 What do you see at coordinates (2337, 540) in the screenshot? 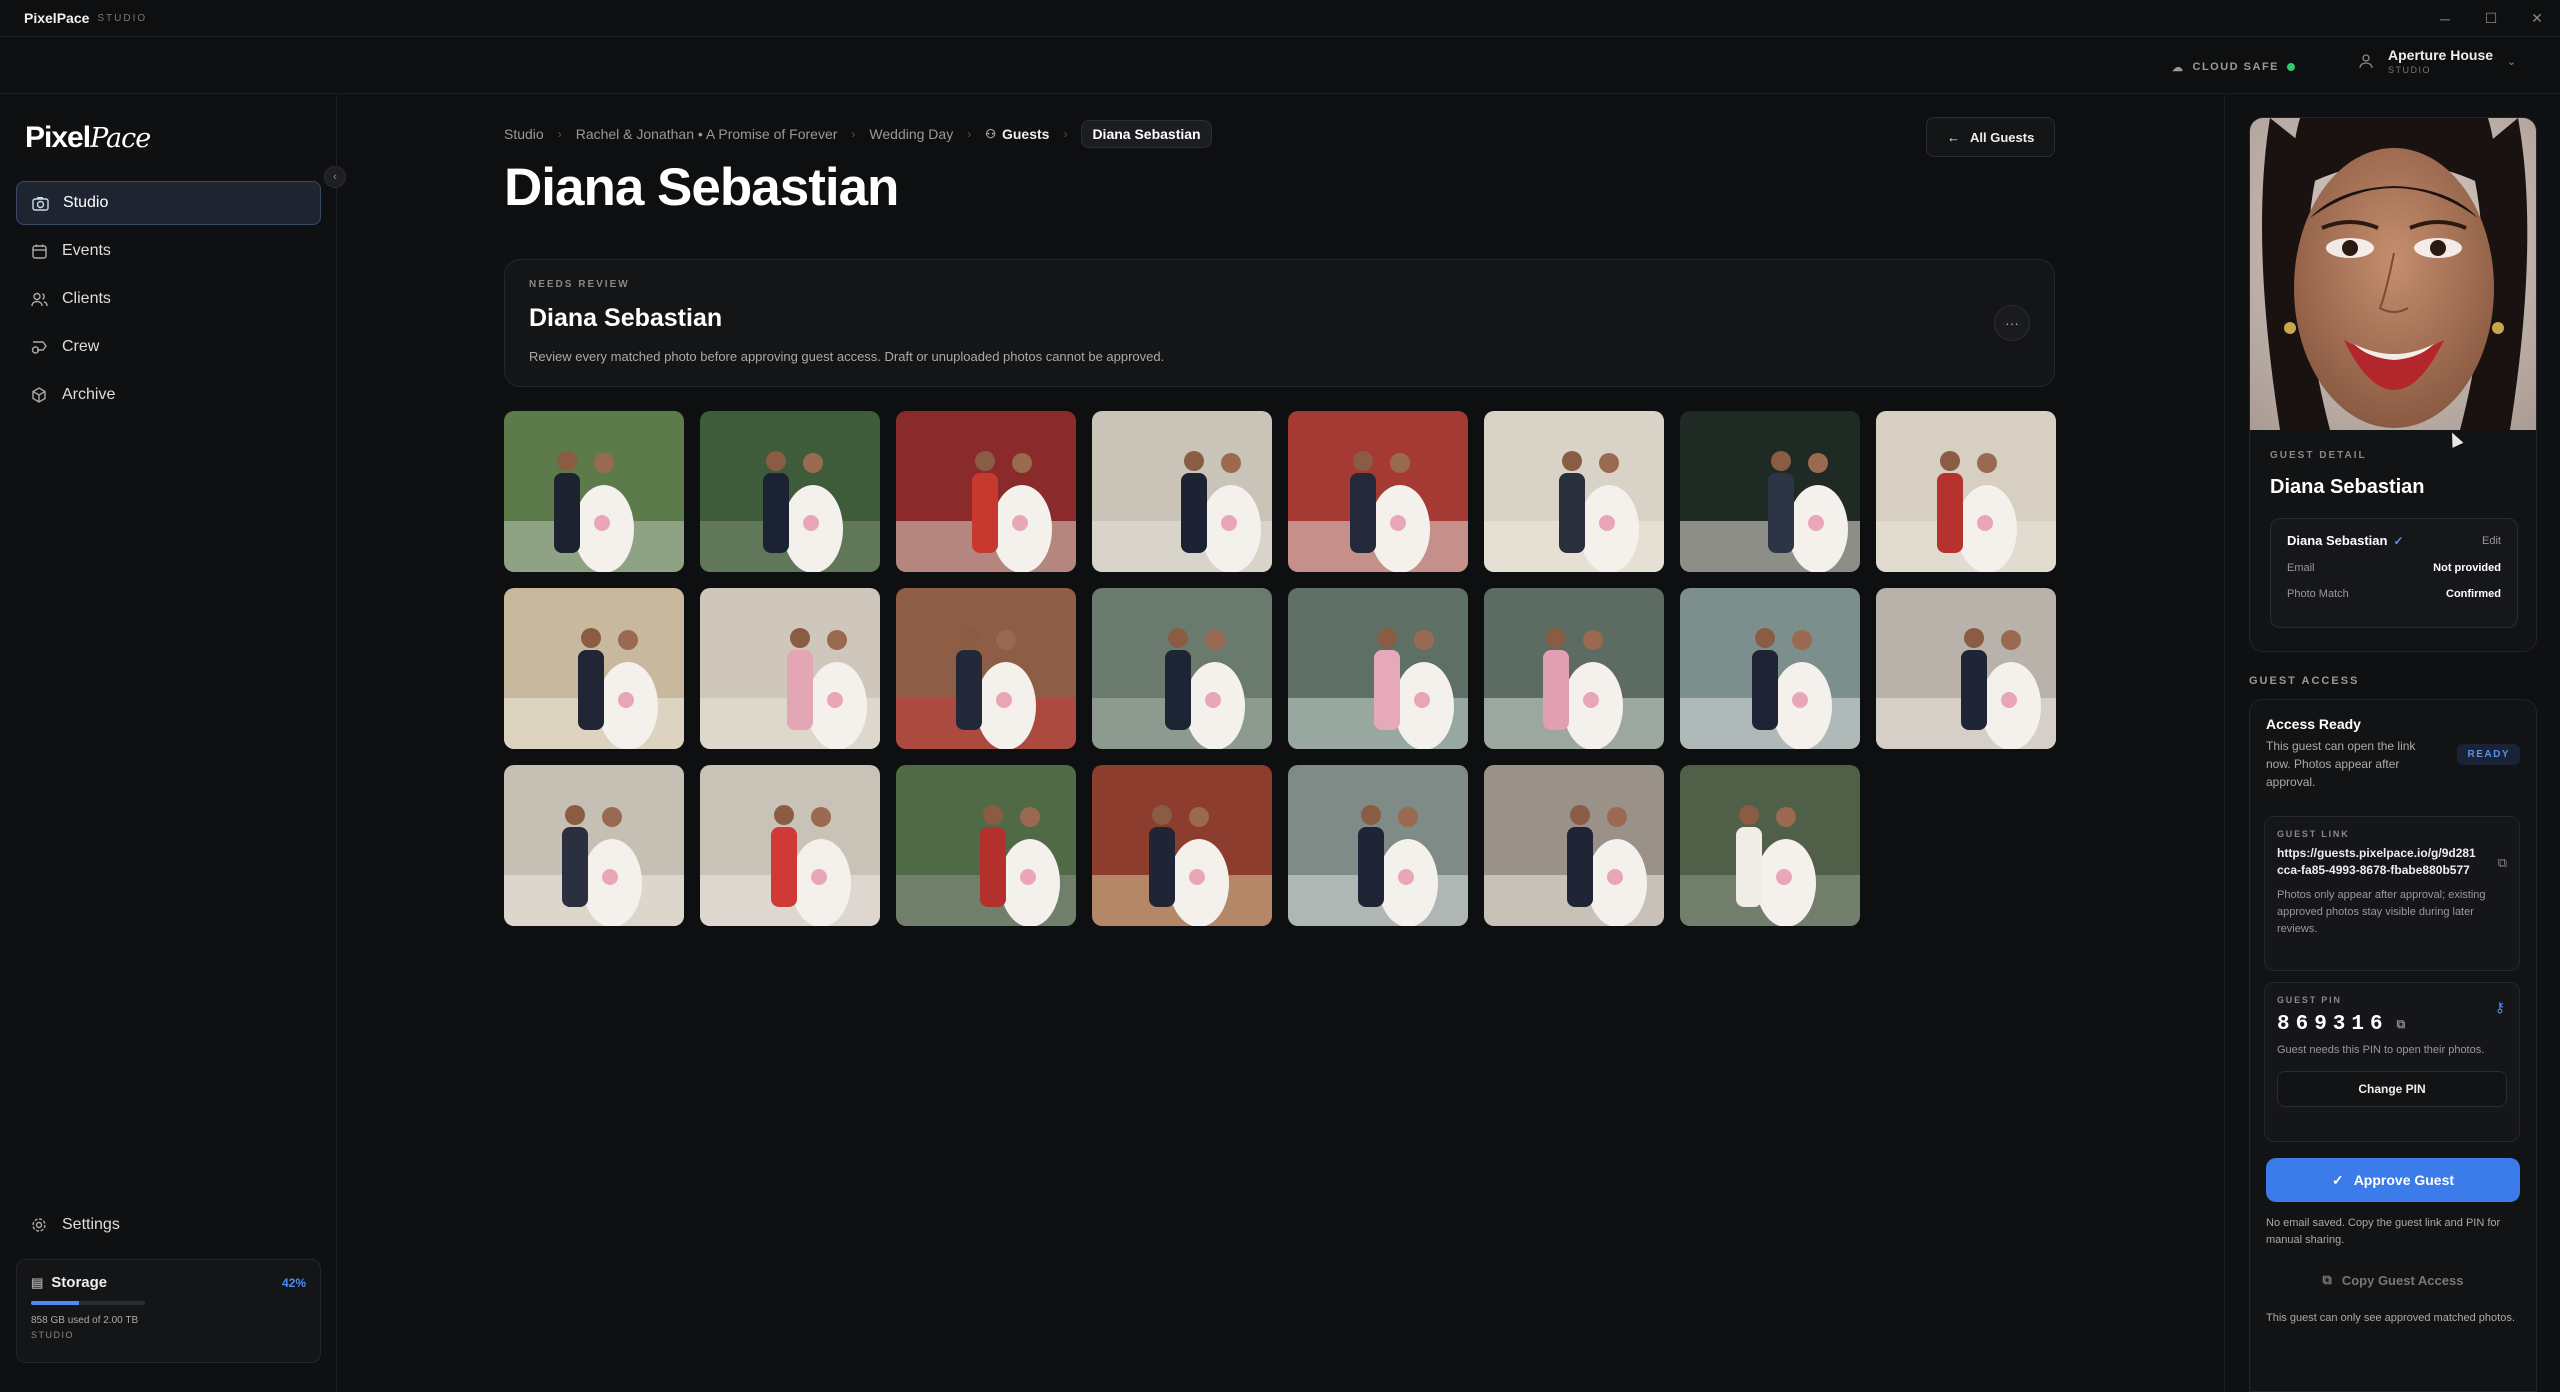
I see `guest-box-name: Diana Sebastian` at bounding box center [2337, 540].